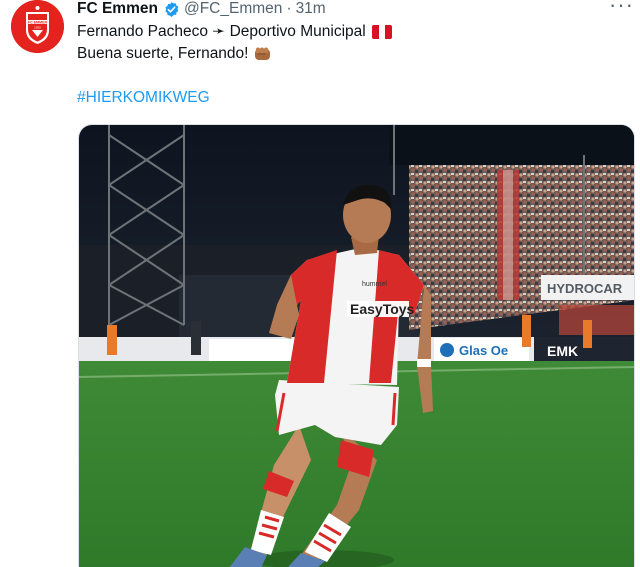 The image size is (640, 567). I want to click on board-hydrocar: HYDROCAR, so click(585, 288).